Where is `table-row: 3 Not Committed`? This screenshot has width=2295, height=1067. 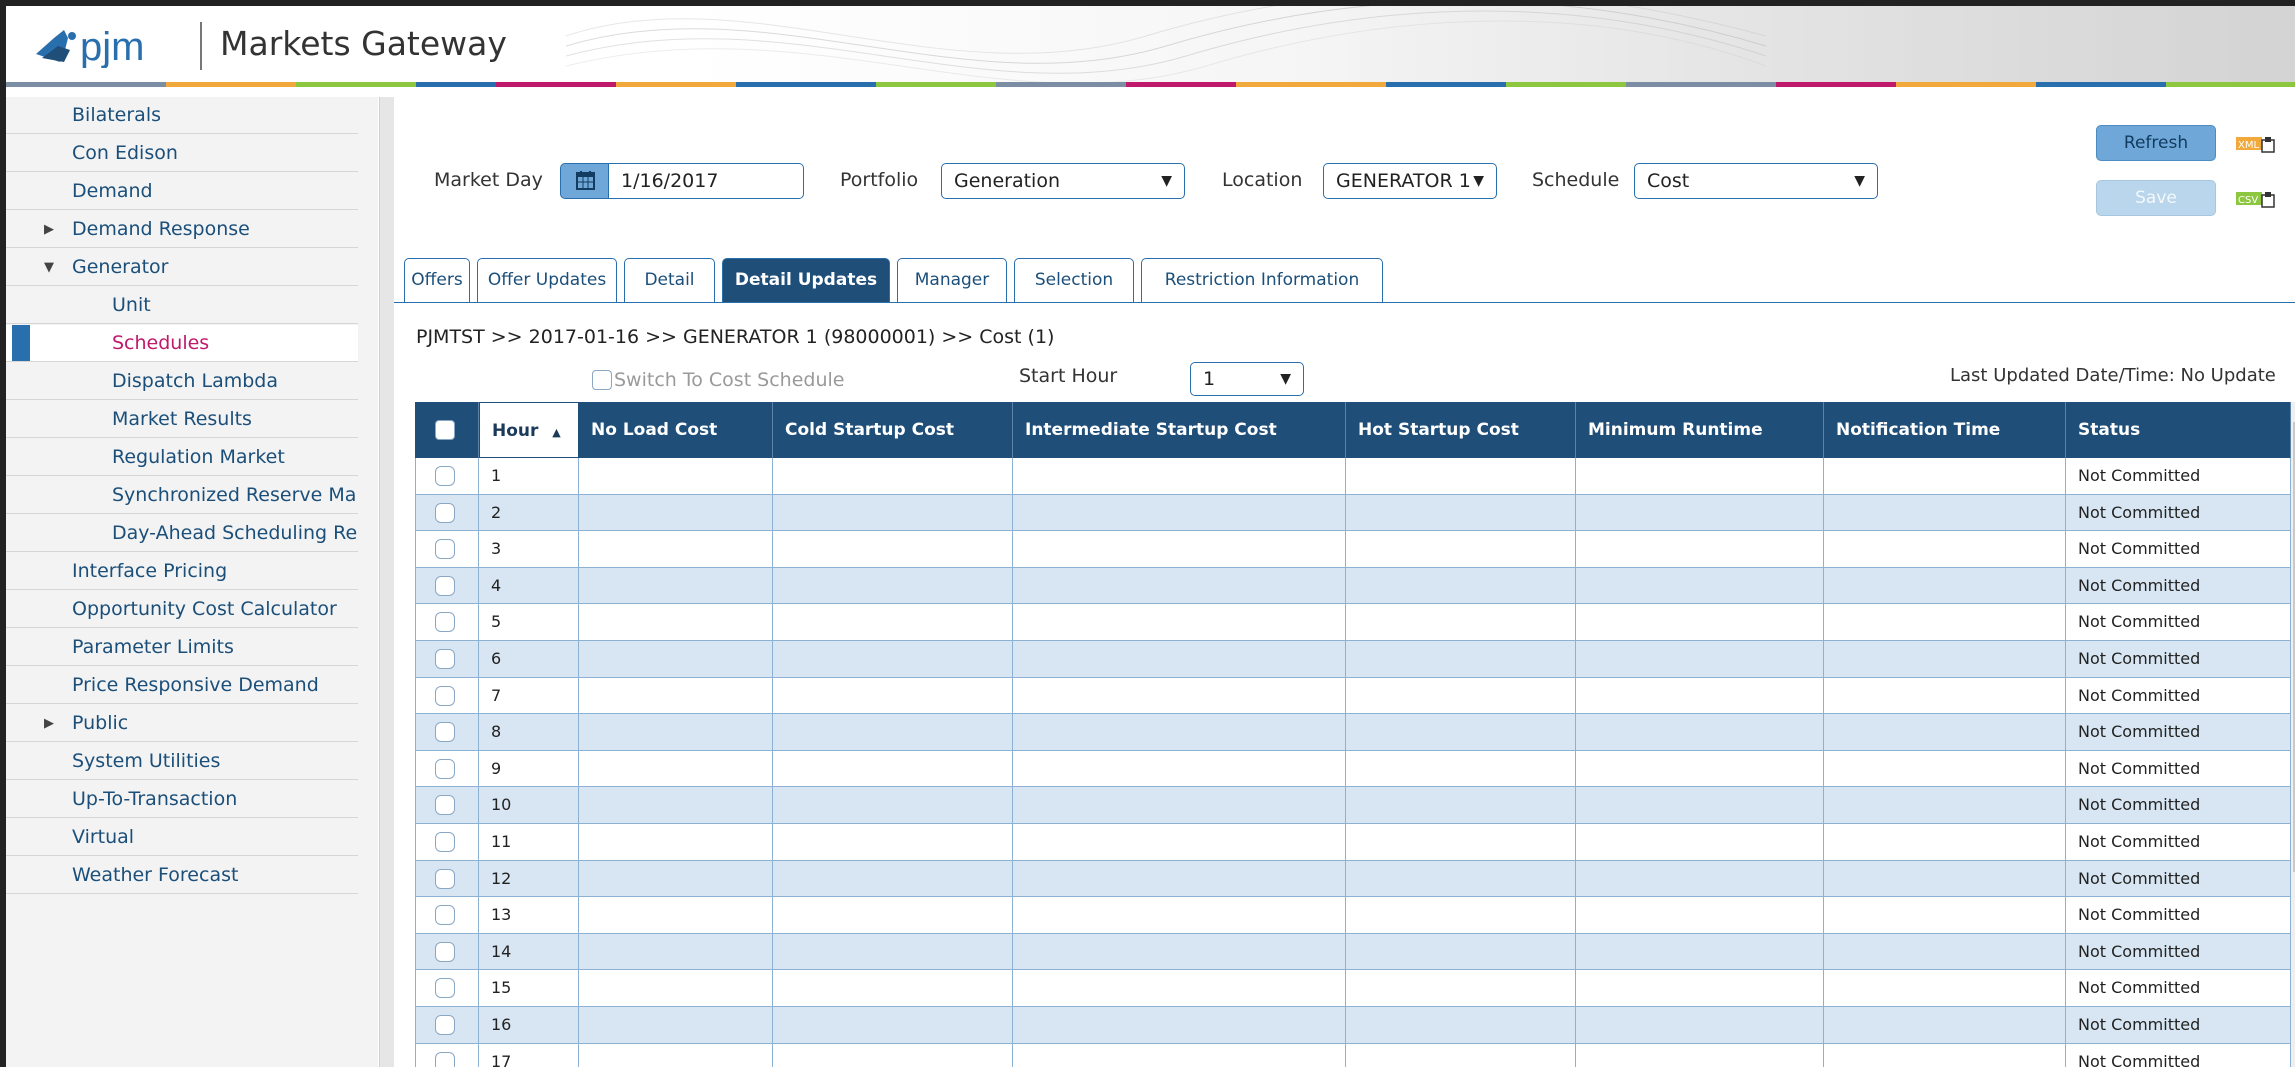 table-row: 3 Not Committed is located at coordinates (1353, 549).